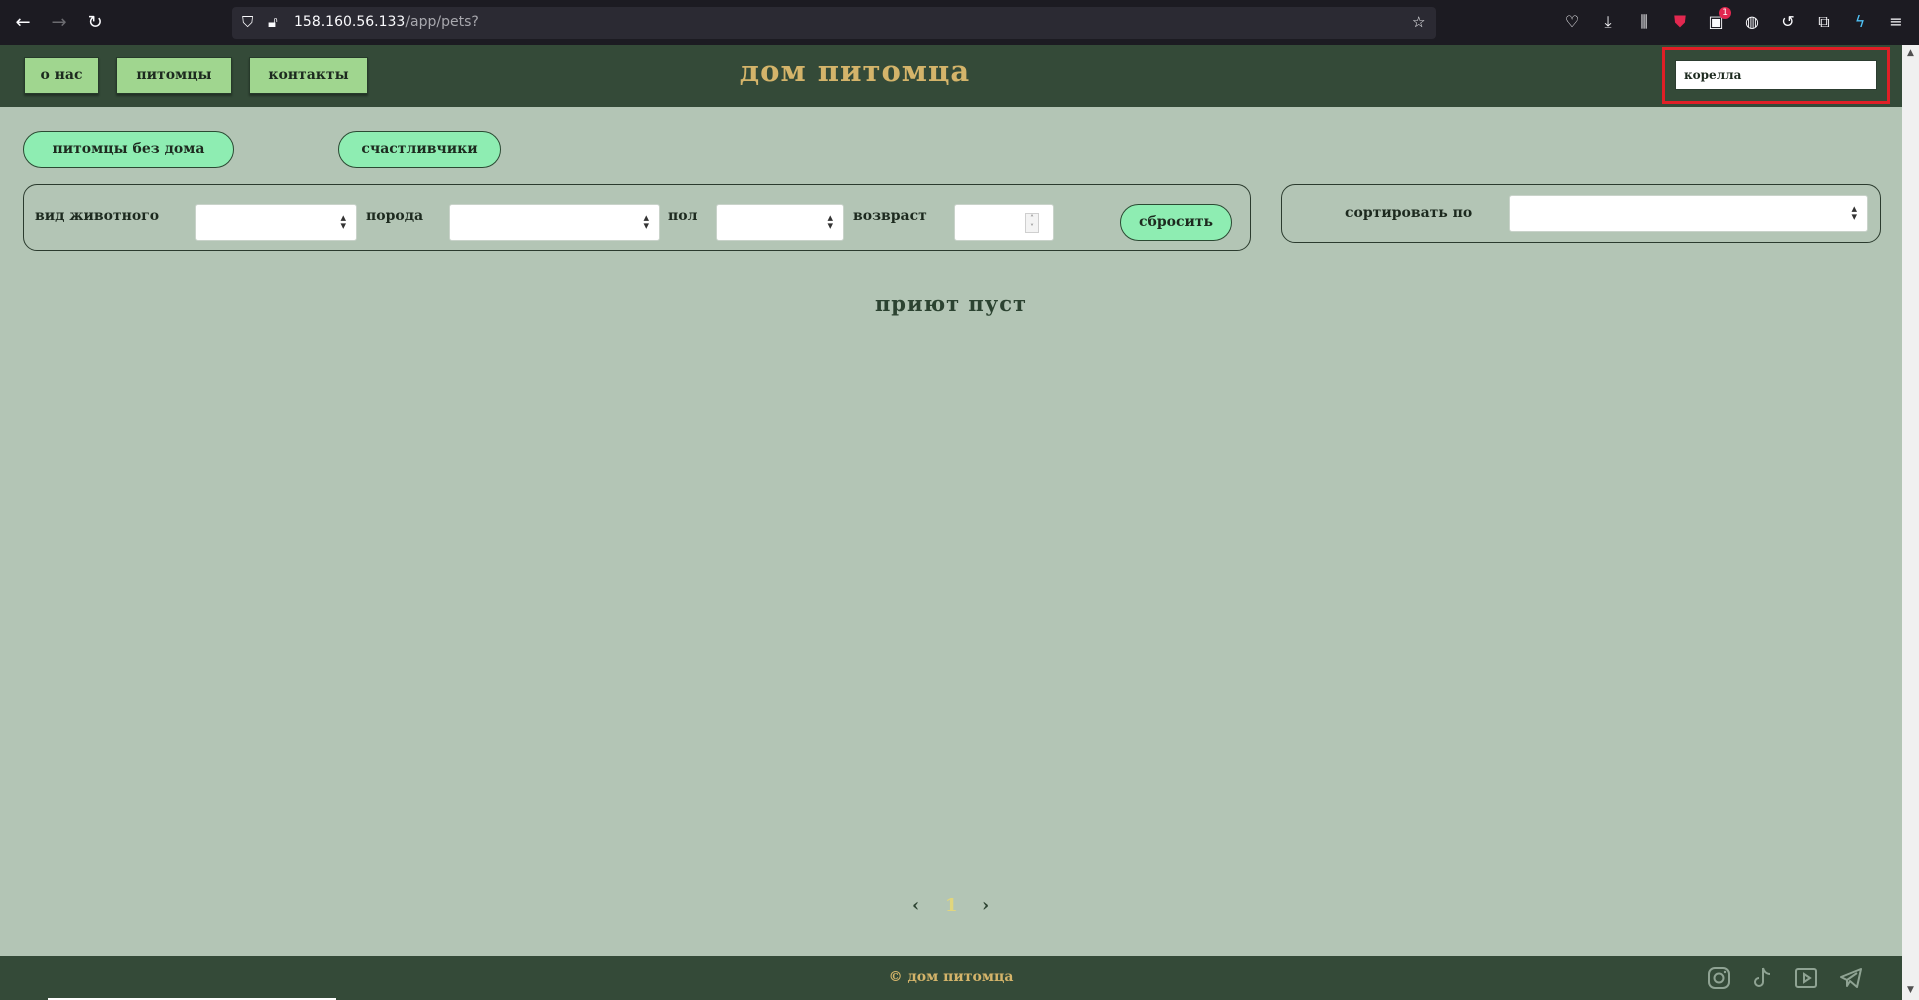  What do you see at coordinates (128, 149) in the screenshot?
I see `tab-homeless-pets: питомцы без дома` at bounding box center [128, 149].